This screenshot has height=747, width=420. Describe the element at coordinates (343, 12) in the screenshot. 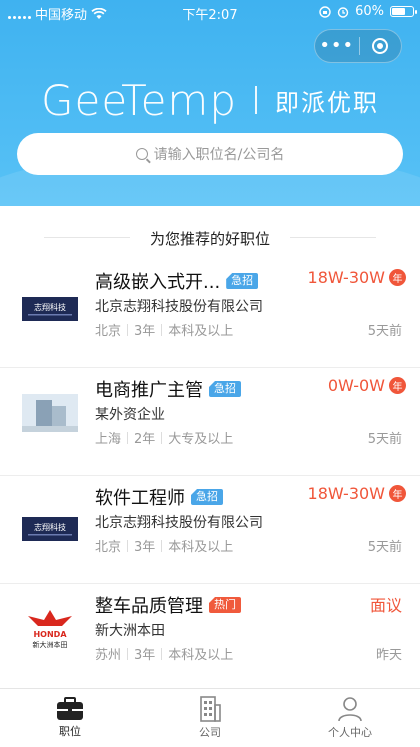

I see `alarm-icon` at that location.